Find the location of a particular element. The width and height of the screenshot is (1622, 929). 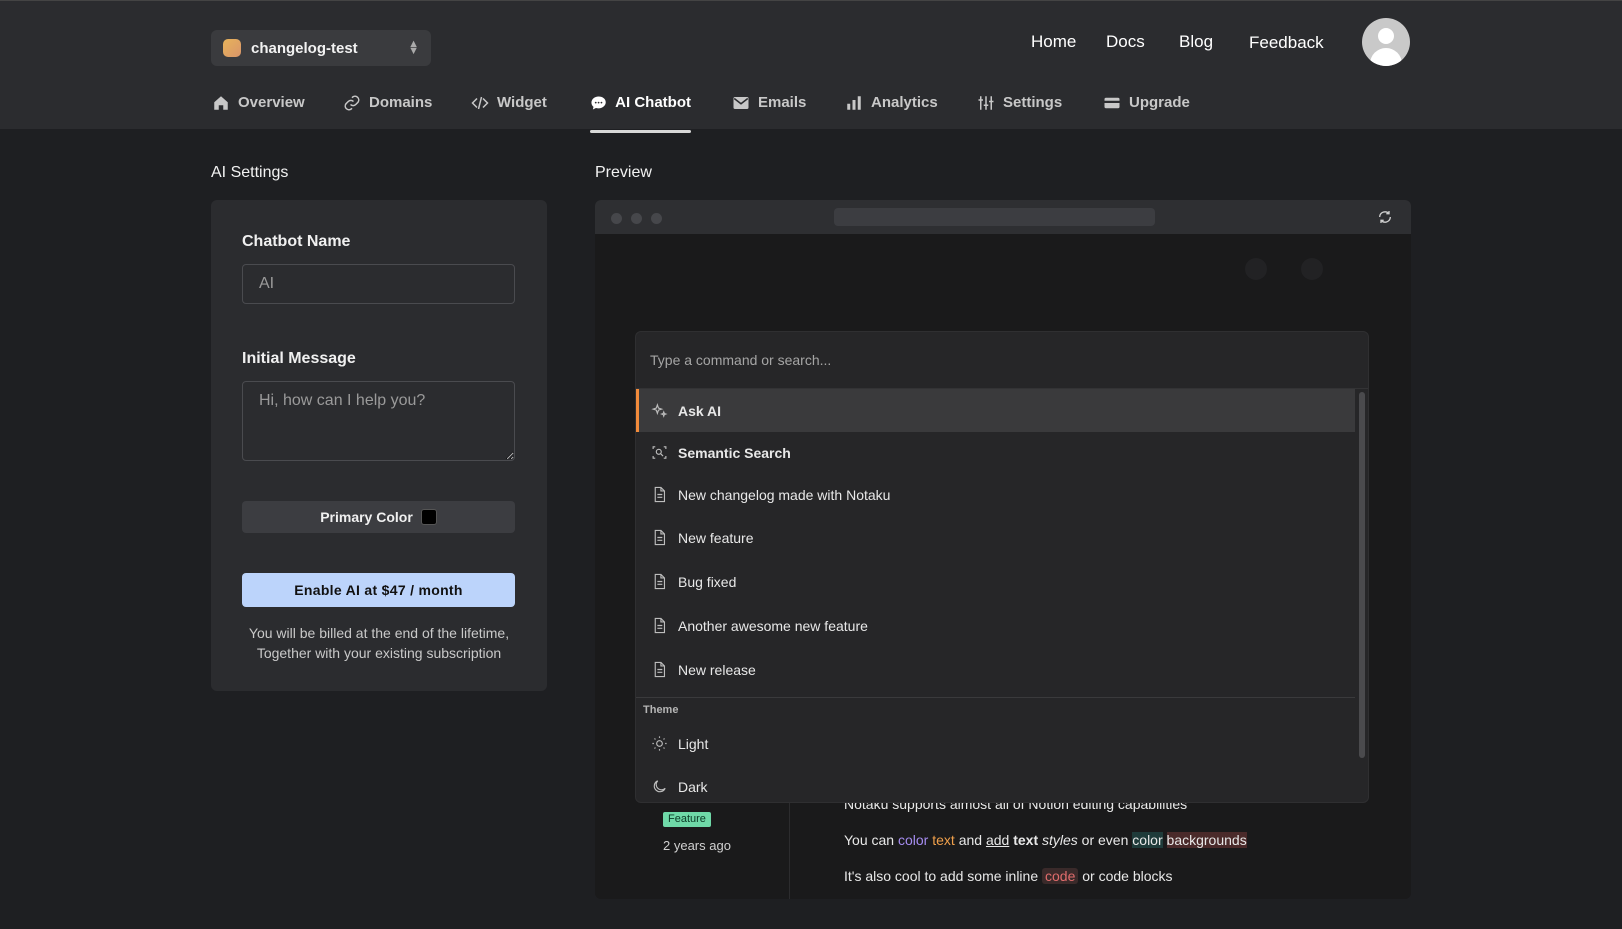

preview-title: Preview is located at coordinates (623, 172).